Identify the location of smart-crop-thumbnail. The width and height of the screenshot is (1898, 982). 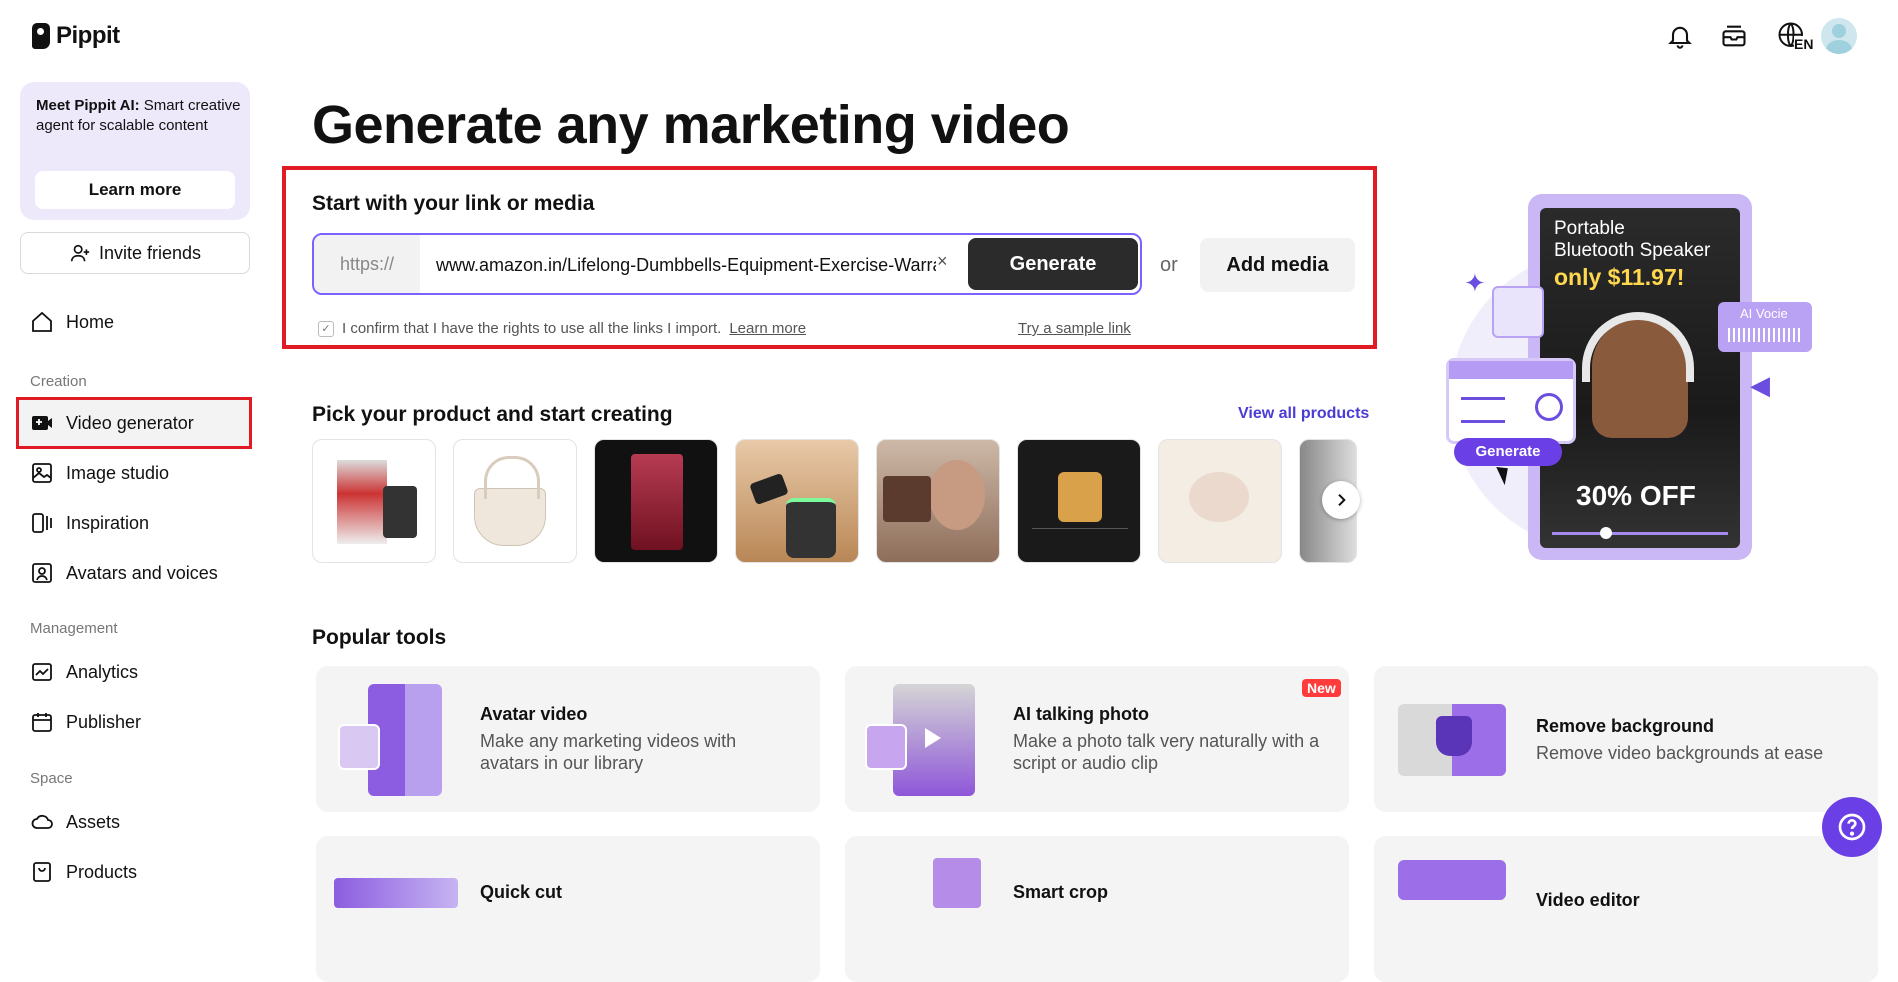
(957, 883).